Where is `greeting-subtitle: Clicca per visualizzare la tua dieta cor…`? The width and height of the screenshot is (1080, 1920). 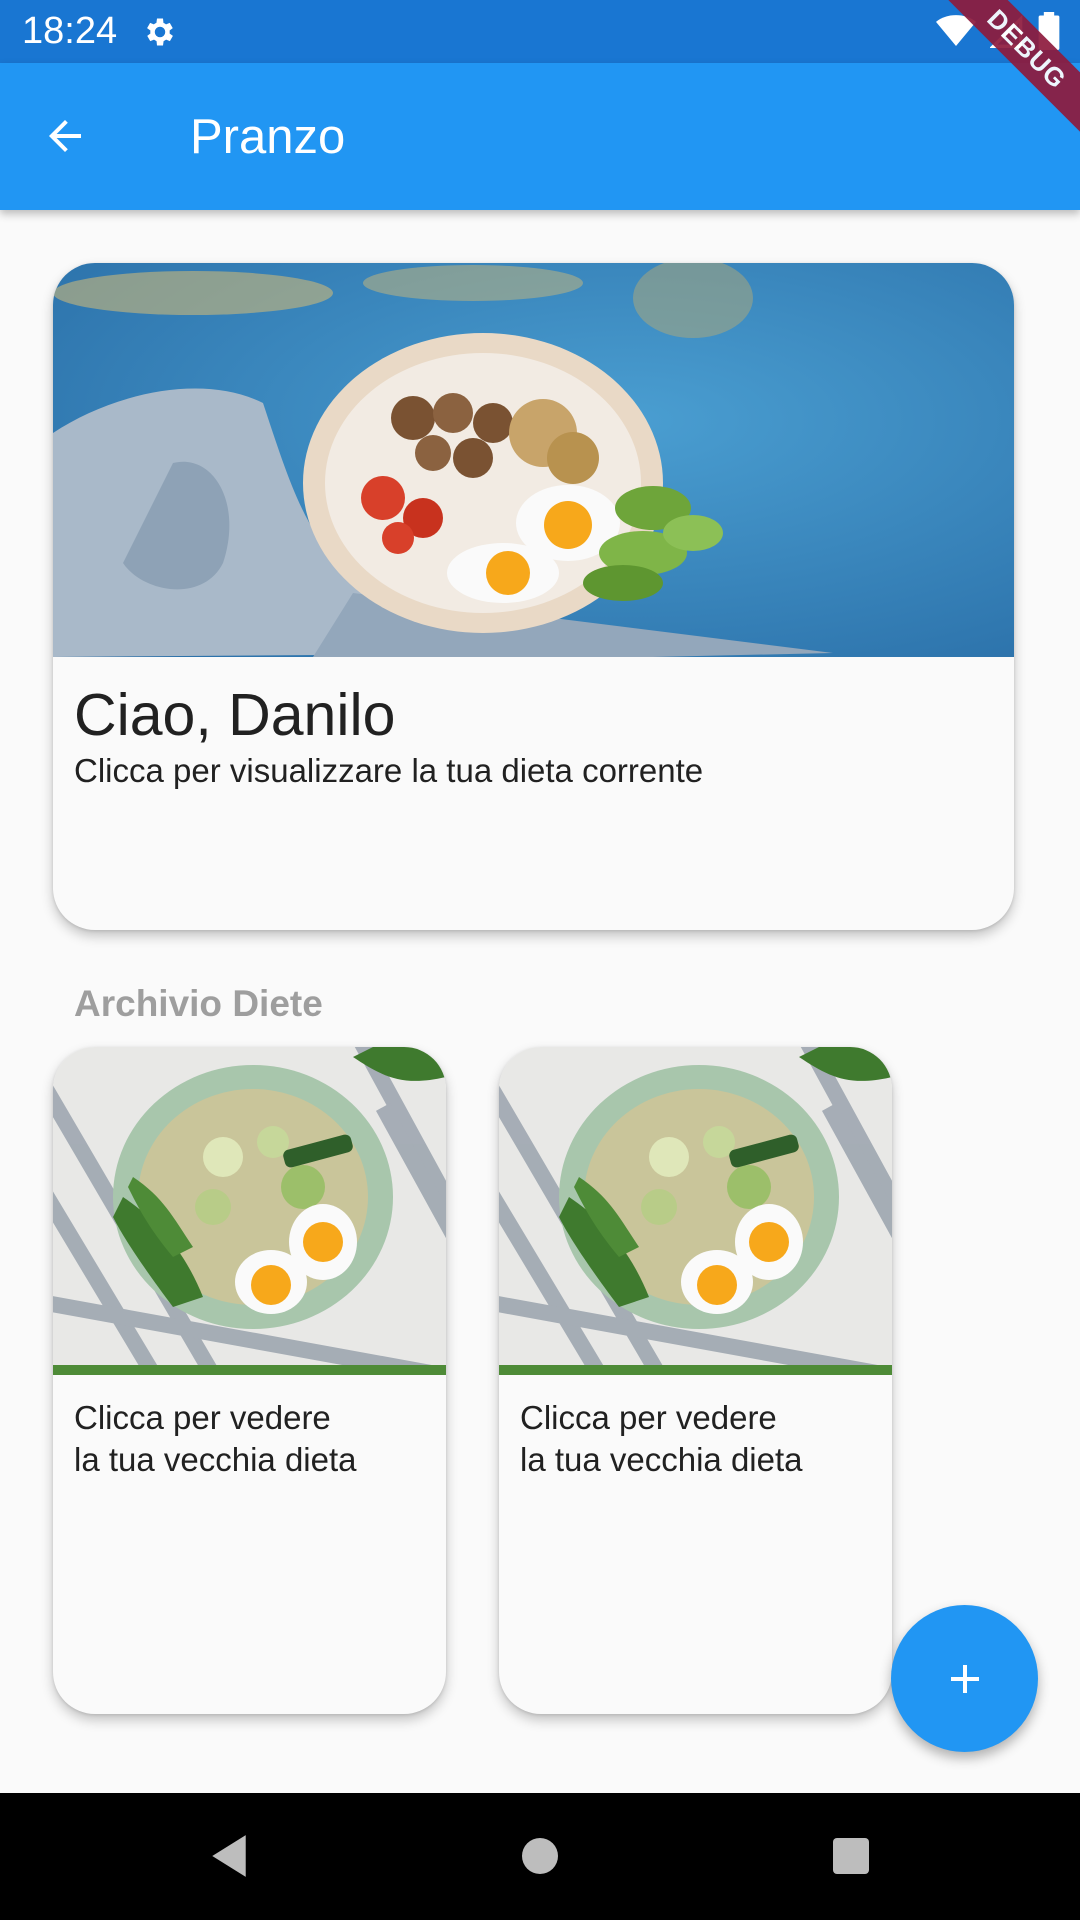
greeting-subtitle: Clicca per visualizzare la tua dieta cor… is located at coordinates (389, 770).